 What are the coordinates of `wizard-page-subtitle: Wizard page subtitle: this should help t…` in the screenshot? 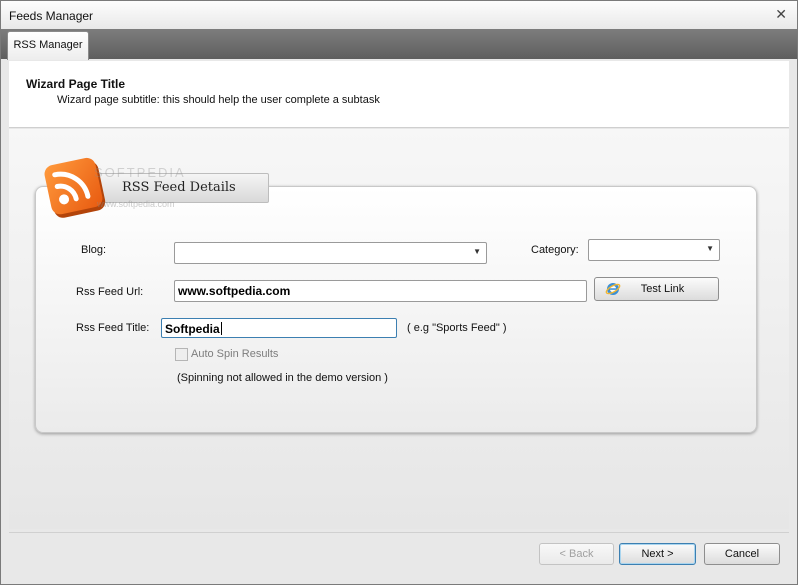 It's located at (218, 100).